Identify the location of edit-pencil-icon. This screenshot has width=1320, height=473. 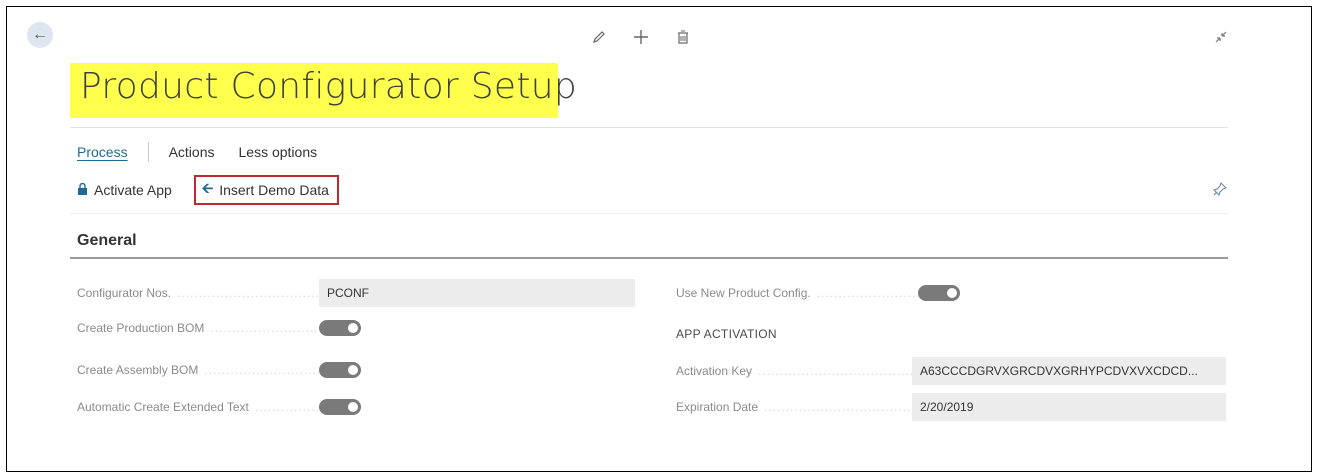
(599, 37).